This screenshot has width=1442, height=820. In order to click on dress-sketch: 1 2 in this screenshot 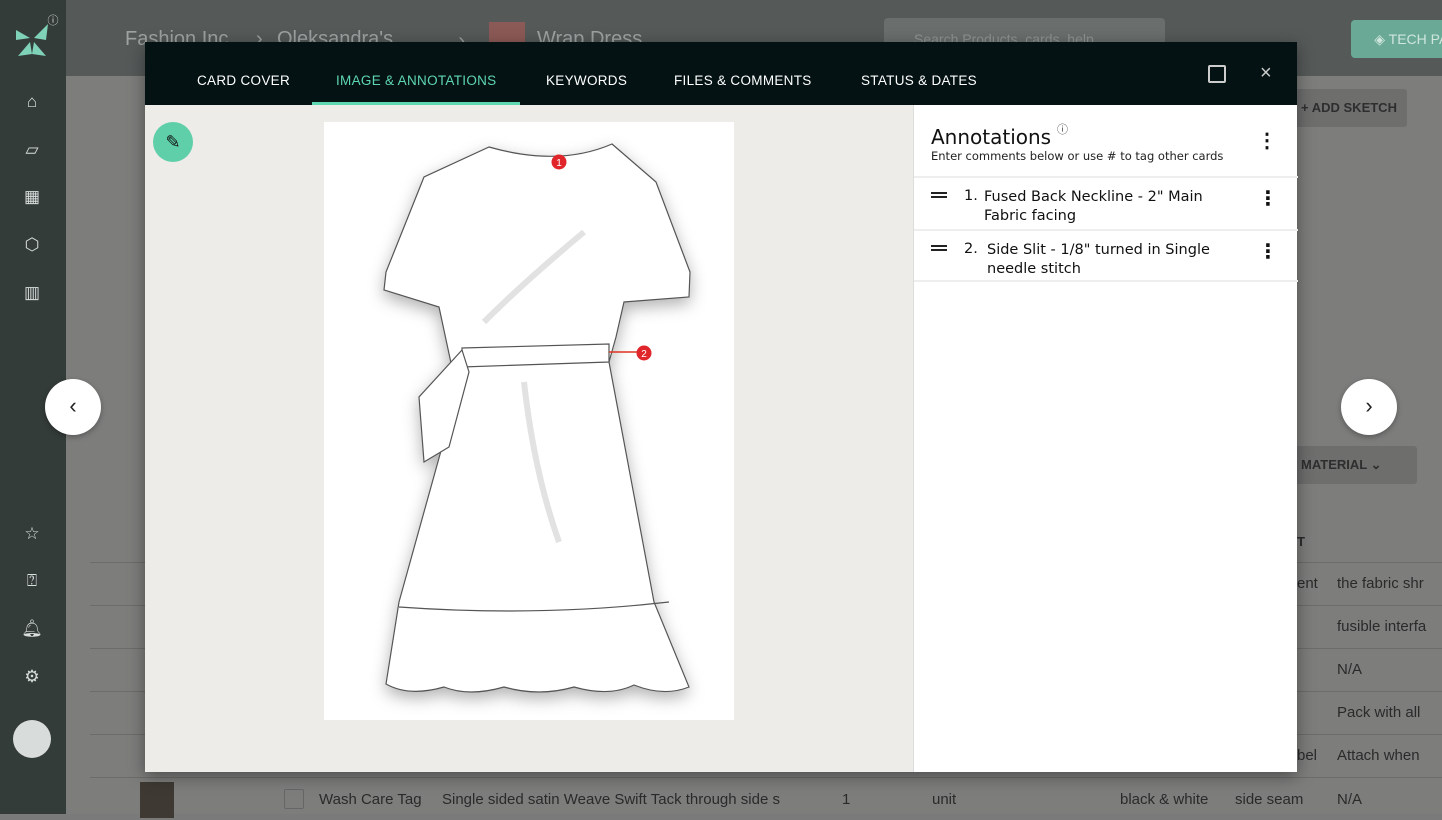, I will do `click(537, 418)`.